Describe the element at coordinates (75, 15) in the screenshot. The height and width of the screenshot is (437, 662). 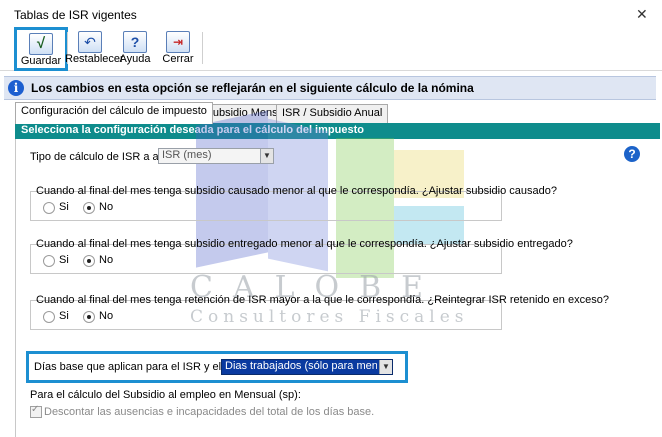
I see `window-title: Tablas de ISR vigentes` at that location.